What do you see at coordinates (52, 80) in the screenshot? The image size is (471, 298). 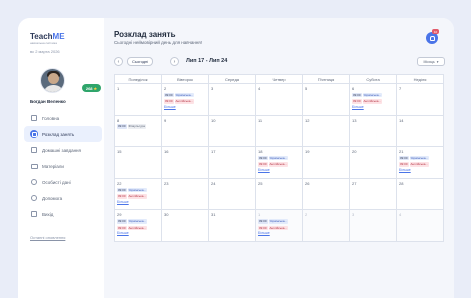 I see `avatar` at bounding box center [52, 80].